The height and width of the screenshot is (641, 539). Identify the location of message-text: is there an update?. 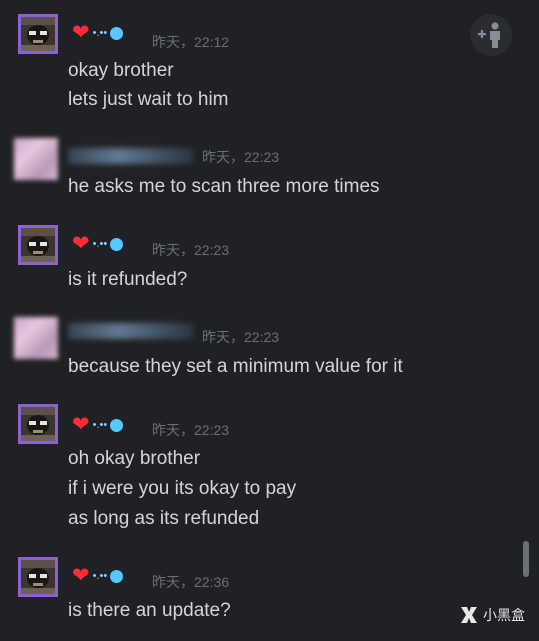
(149, 610).